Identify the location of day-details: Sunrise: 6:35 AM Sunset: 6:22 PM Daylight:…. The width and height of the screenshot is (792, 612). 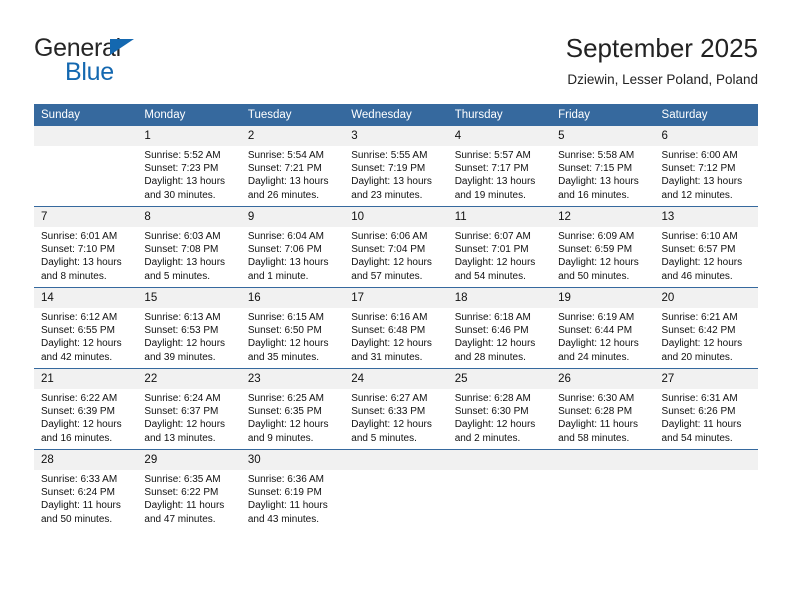
(188, 498).